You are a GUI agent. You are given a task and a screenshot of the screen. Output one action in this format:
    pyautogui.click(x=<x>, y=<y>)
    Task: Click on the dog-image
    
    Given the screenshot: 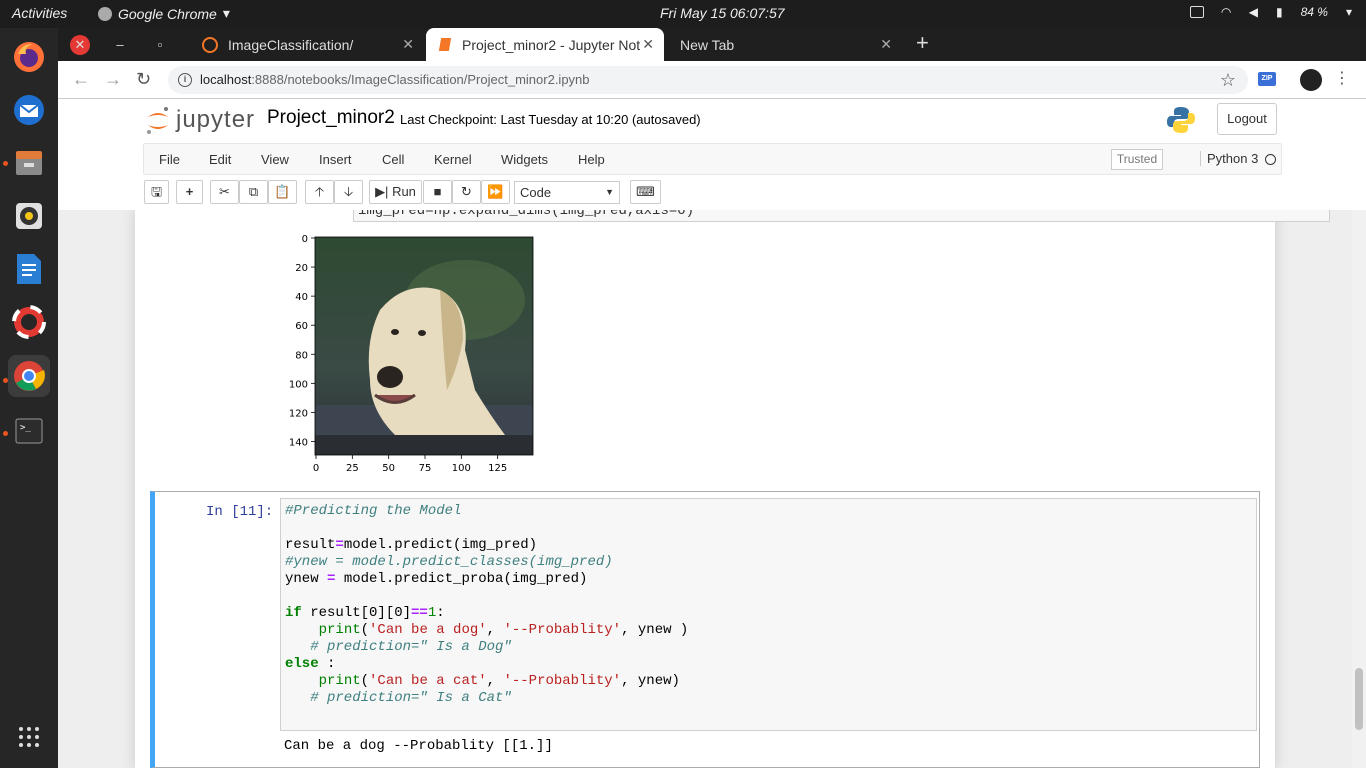 What is the action you would take?
    pyautogui.click(x=424, y=346)
    